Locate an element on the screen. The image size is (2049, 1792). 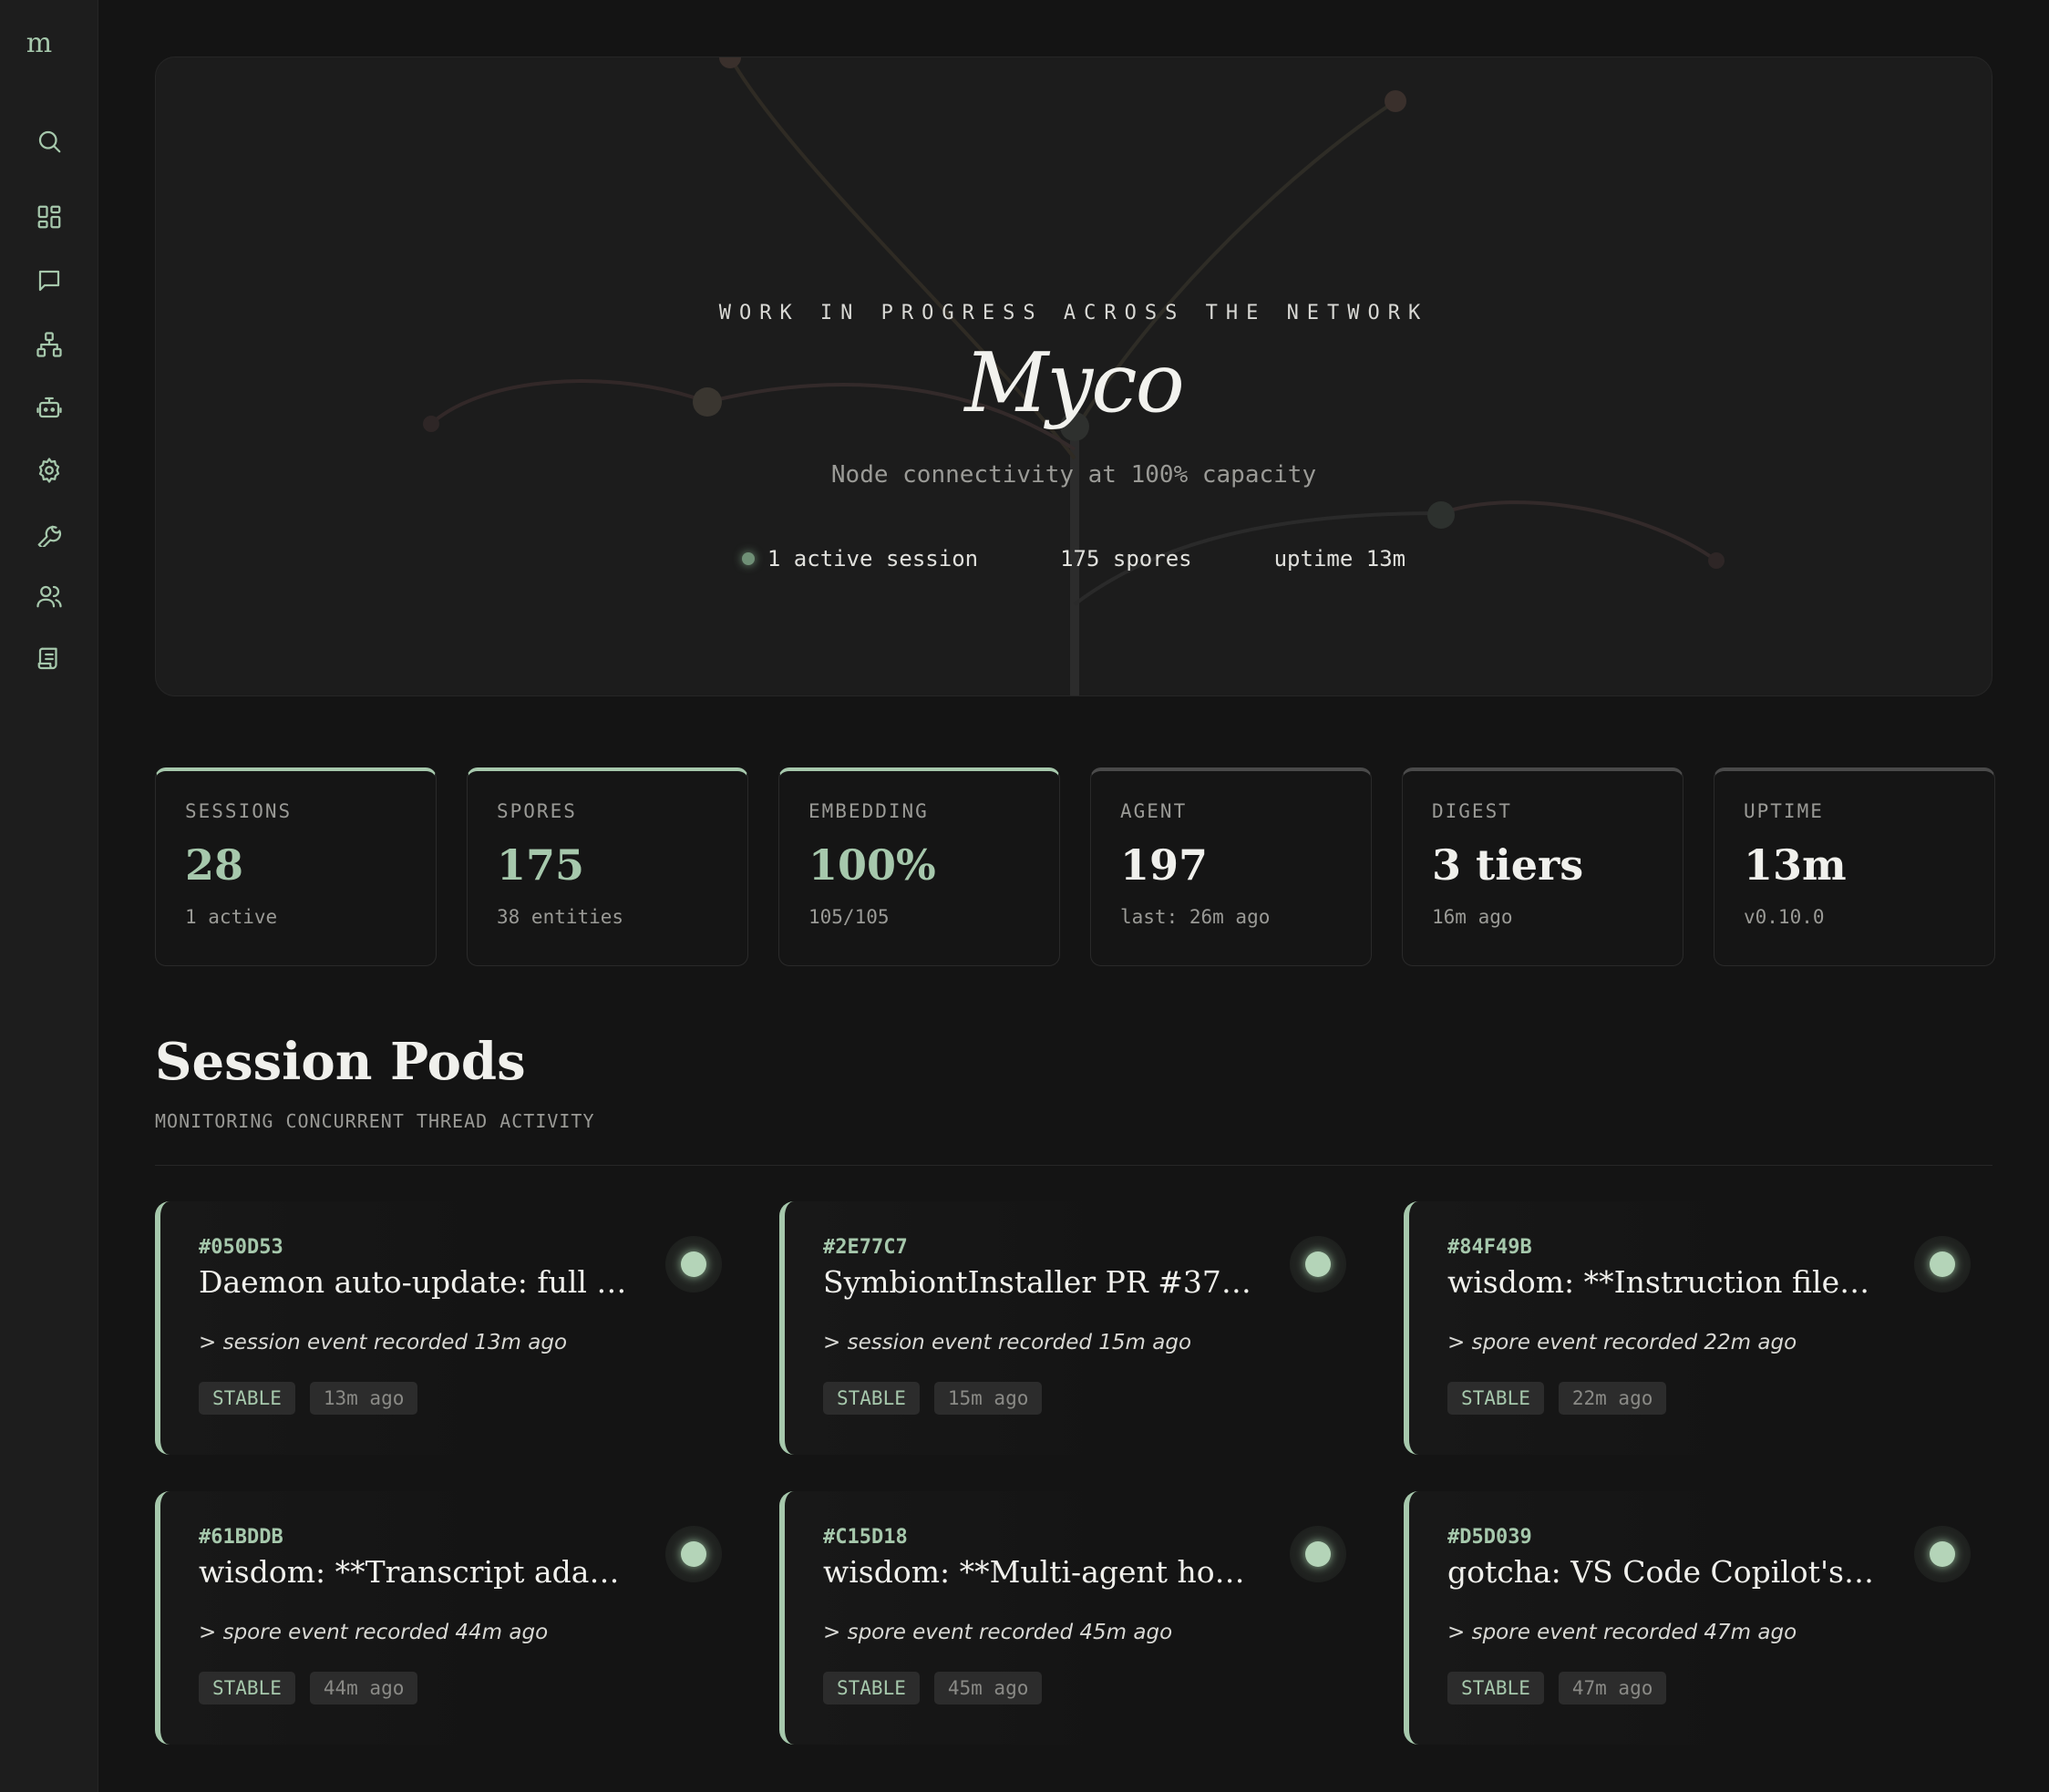
hero-stat-sessions: 1 active session is located at coordinates (860, 559).